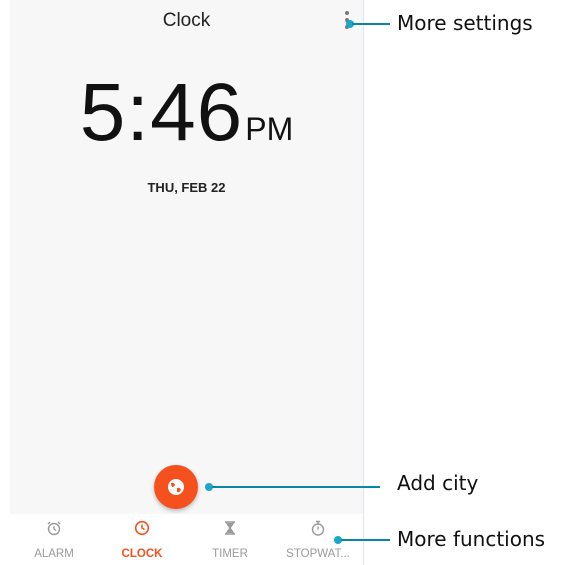  What do you see at coordinates (230, 528) in the screenshot?
I see `hourglass-icon` at bounding box center [230, 528].